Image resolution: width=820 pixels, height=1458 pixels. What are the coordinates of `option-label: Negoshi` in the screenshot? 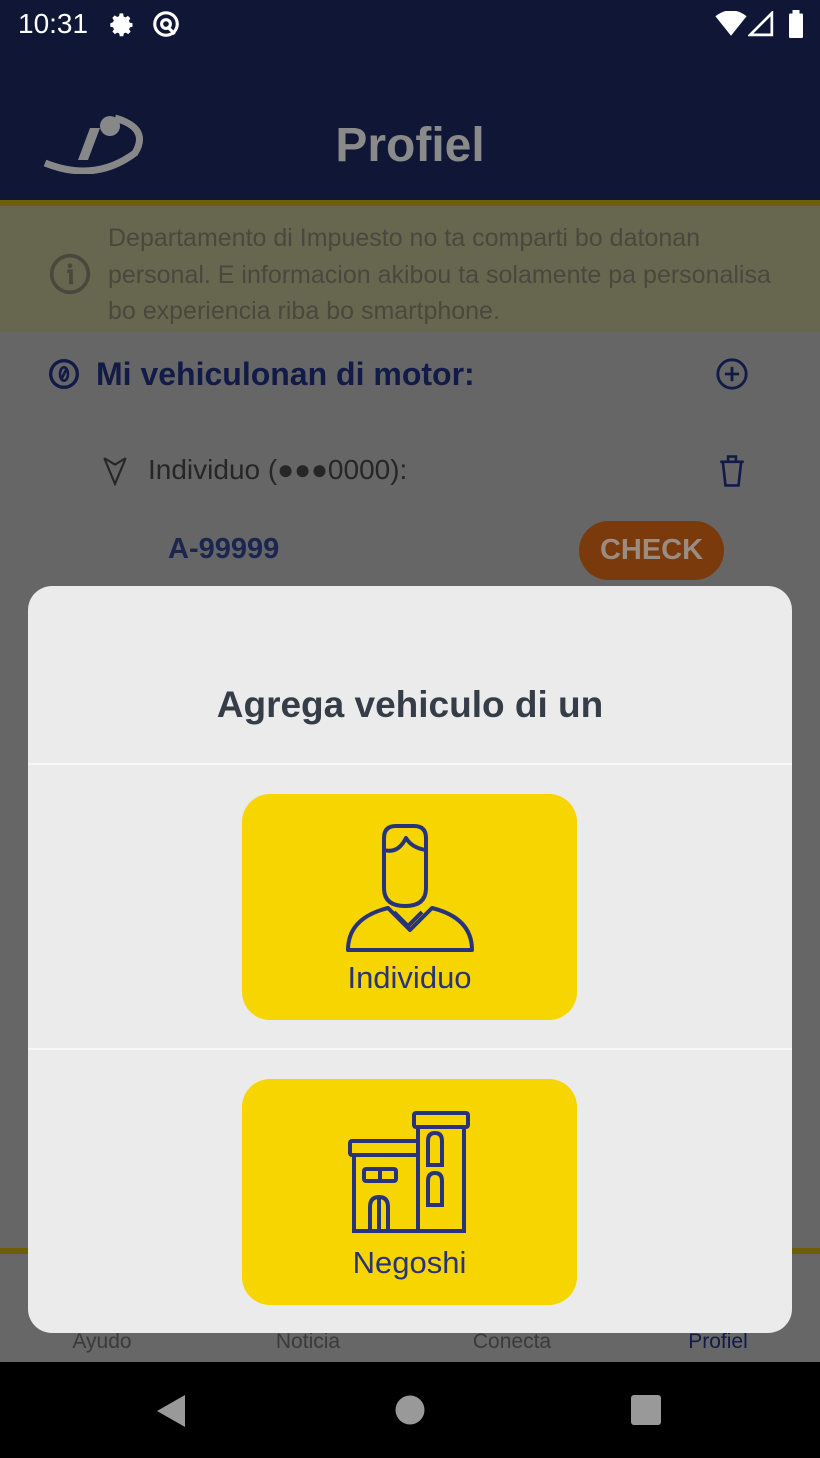 It's located at (409, 1262).